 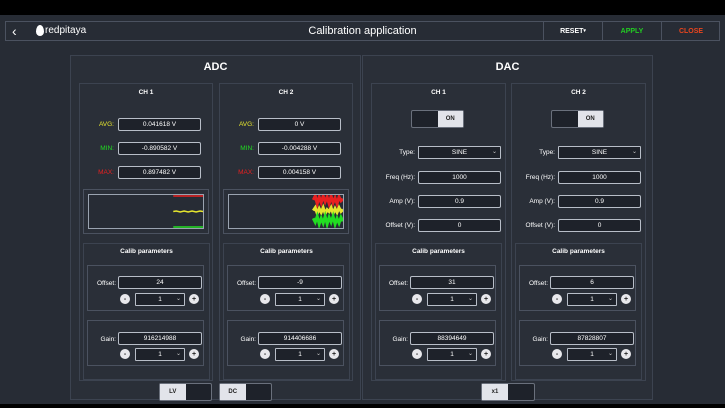 I want to click on amplitude-value: 0.9, so click(x=459, y=201).